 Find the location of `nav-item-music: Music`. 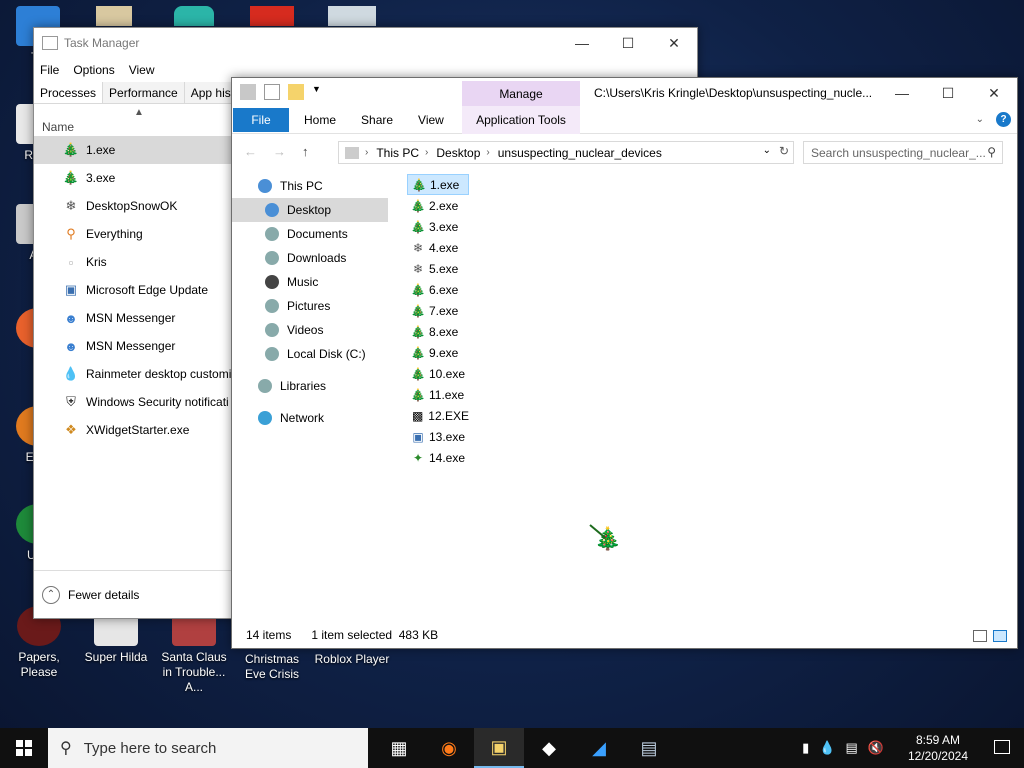

nav-item-music: Music is located at coordinates (318, 282).